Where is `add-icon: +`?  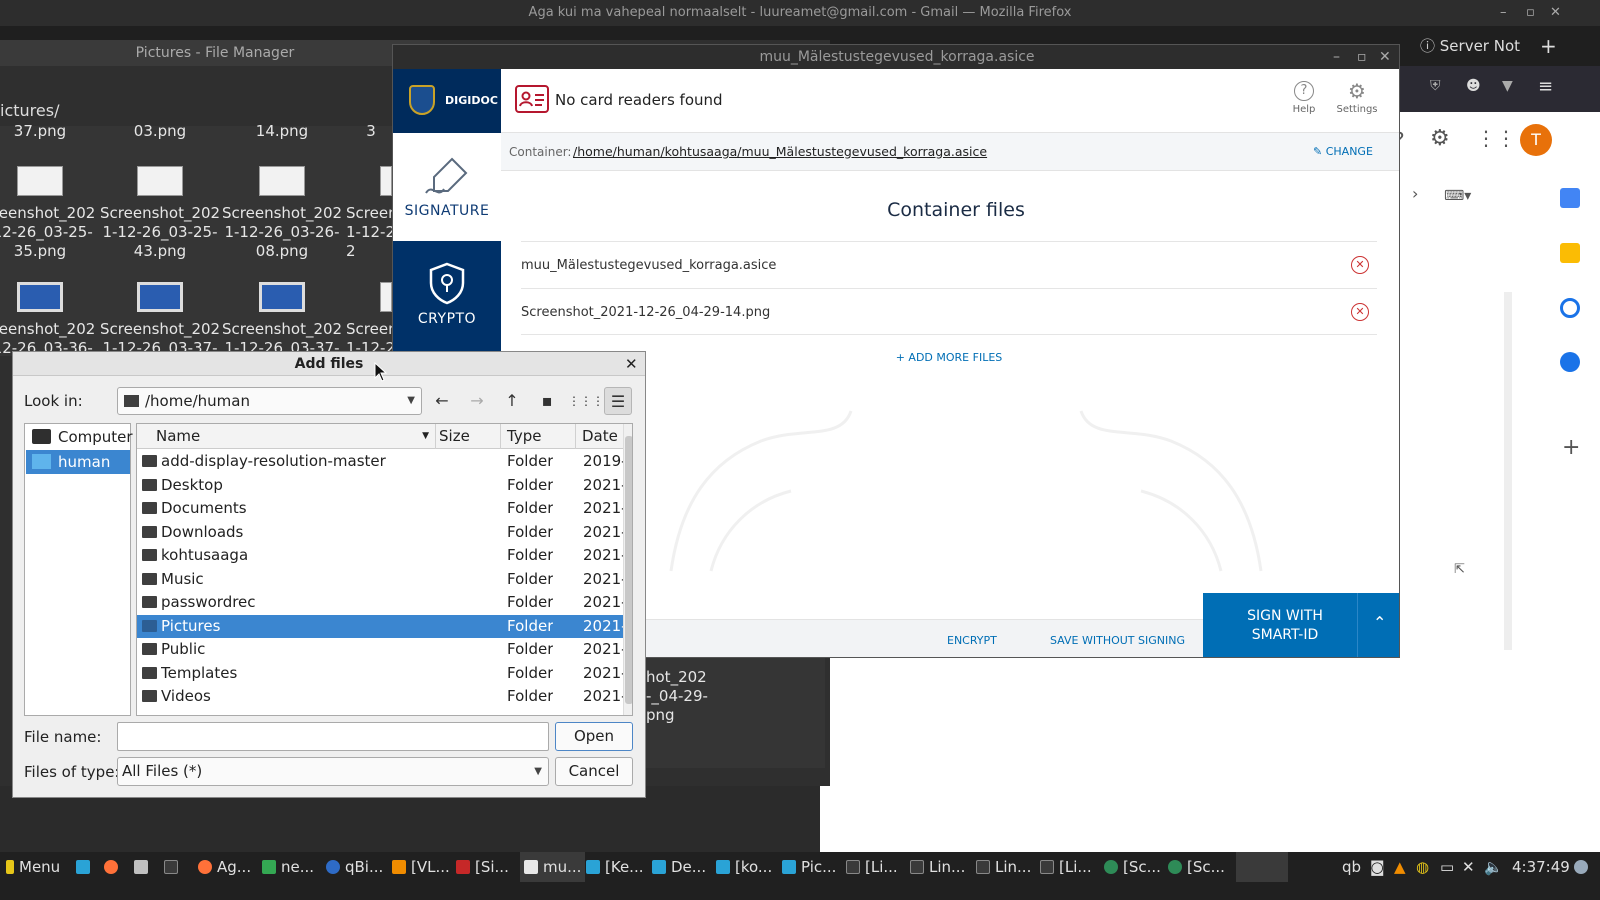
add-icon: + is located at coordinates (1571, 447).